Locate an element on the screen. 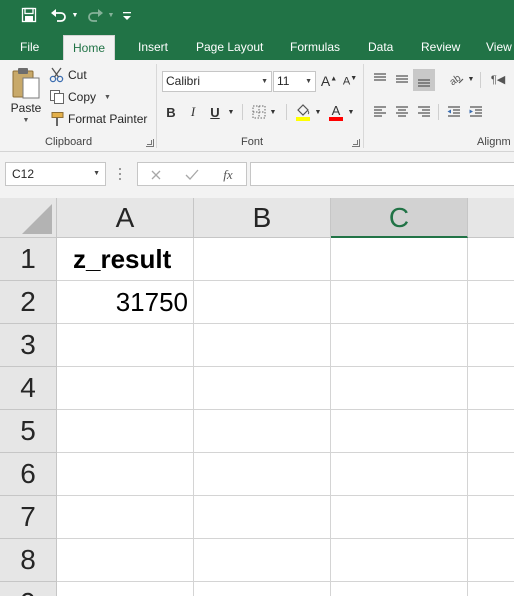  row-header-2: 2 is located at coordinates (28, 302).